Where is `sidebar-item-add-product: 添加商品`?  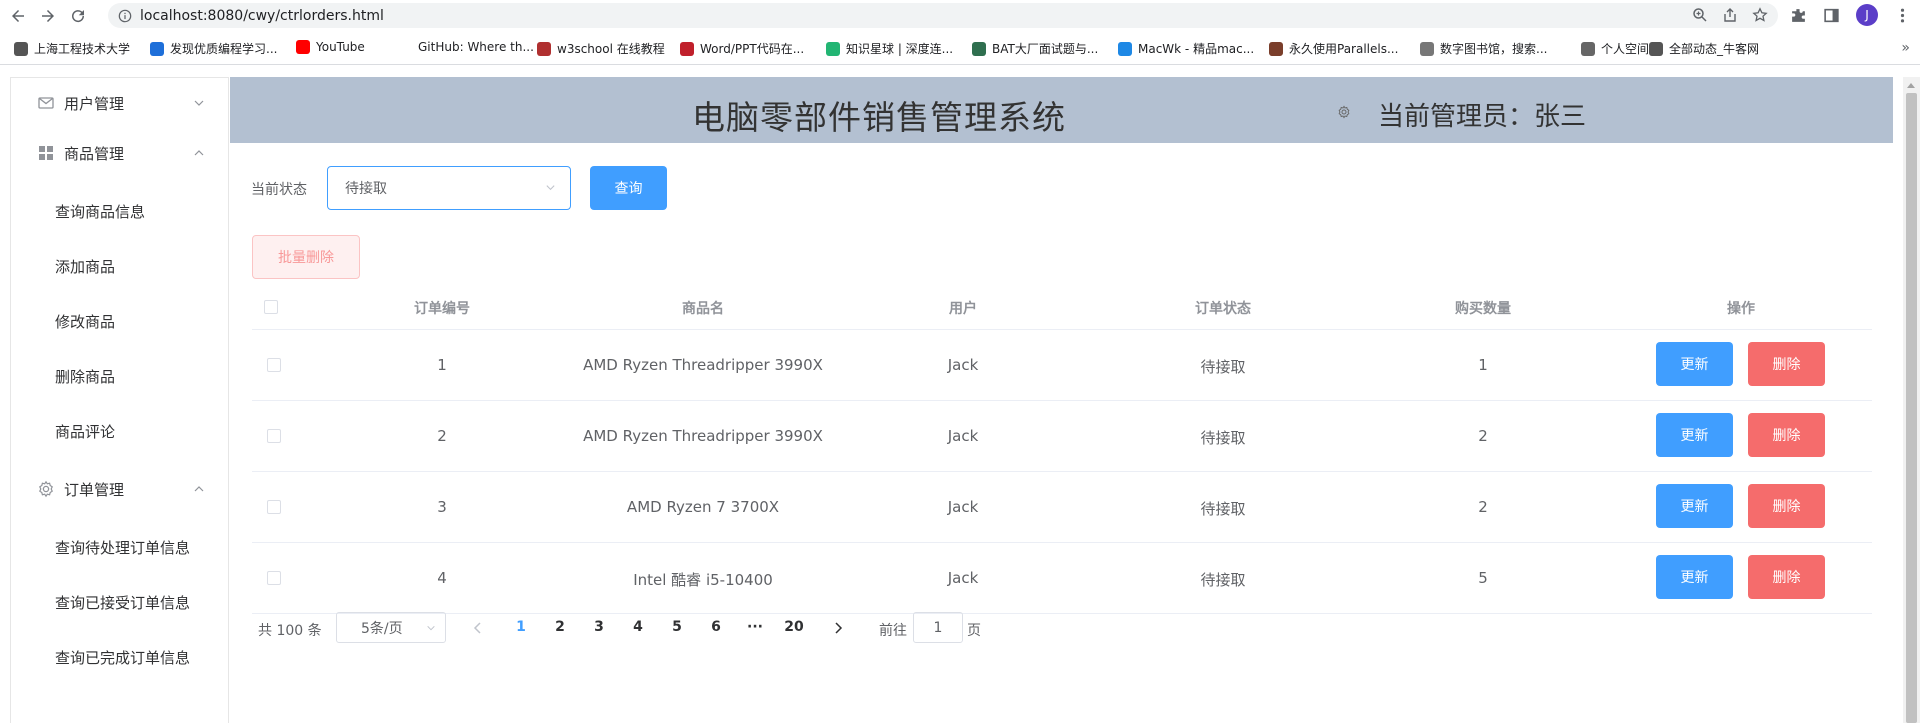
sidebar-item-add-product: 添加商品 is located at coordinates (120, 266).